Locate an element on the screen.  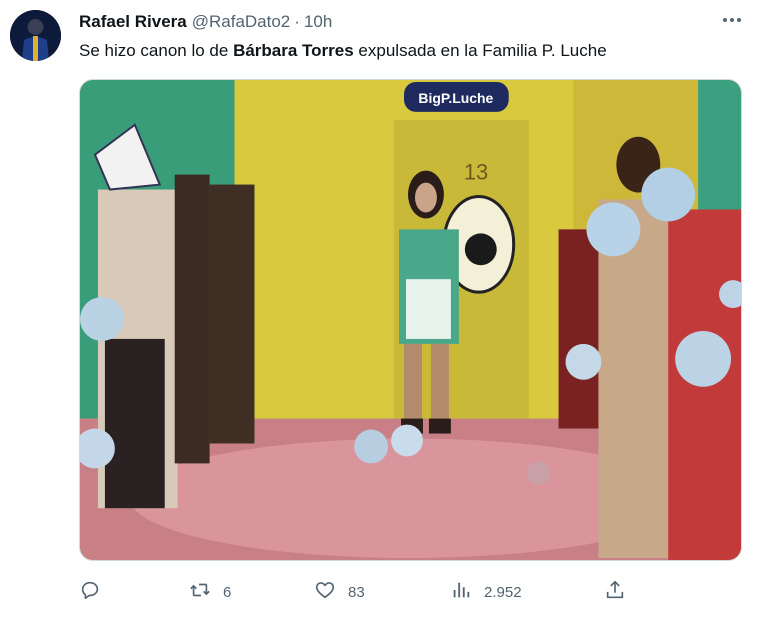
tweet-actions: 6 83 2.952 is located at coordinates (359, 592).